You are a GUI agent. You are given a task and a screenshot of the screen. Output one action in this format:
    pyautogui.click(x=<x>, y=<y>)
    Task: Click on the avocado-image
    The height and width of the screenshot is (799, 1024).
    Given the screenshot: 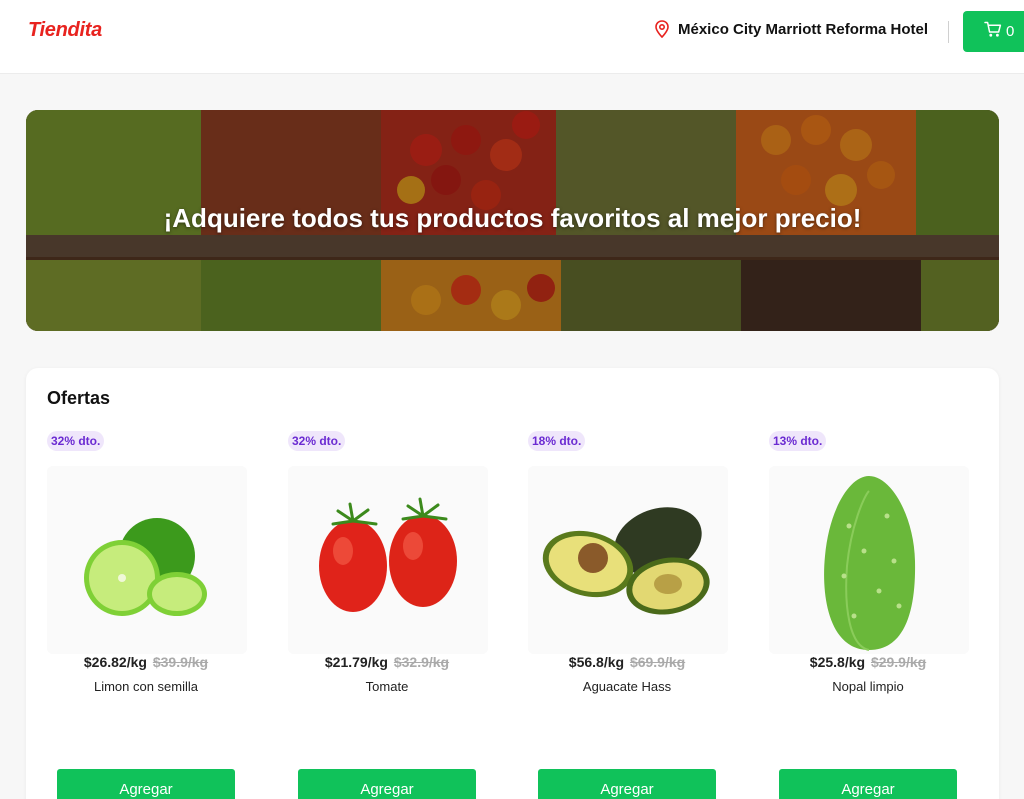 What is the action you would take?
    pyautogui.click(x=628, y=560)
    